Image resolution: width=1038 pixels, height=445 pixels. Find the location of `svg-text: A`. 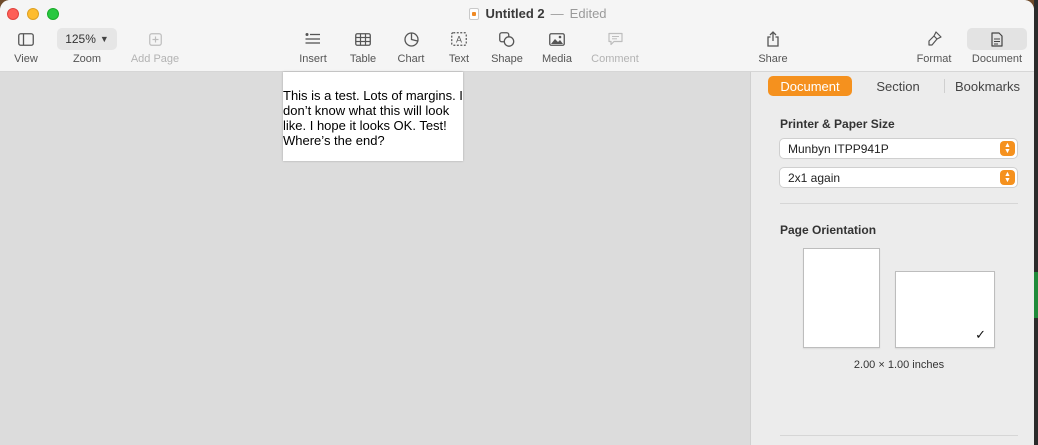

svg-text: A is located at coordinates (459, 40).